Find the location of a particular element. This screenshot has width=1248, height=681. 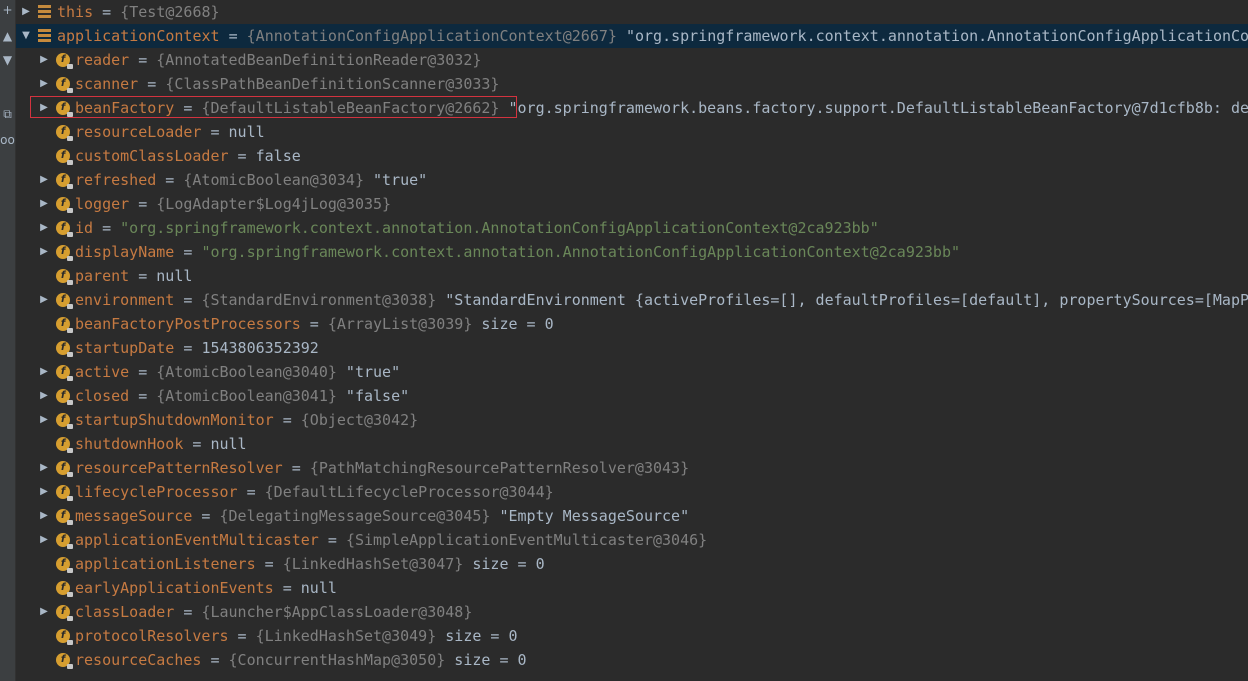

copy-icon: ⧉ is located at coordinates (7, 114).